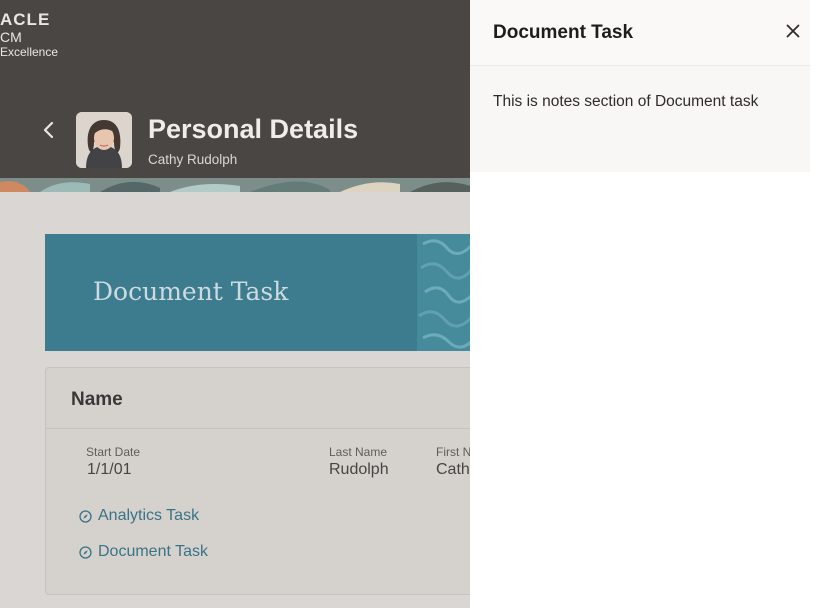 Image resolution: width=821 pixels, height=608 pixels. I want to click on analytics-task-link: Analytics Task, so click(139, 516).